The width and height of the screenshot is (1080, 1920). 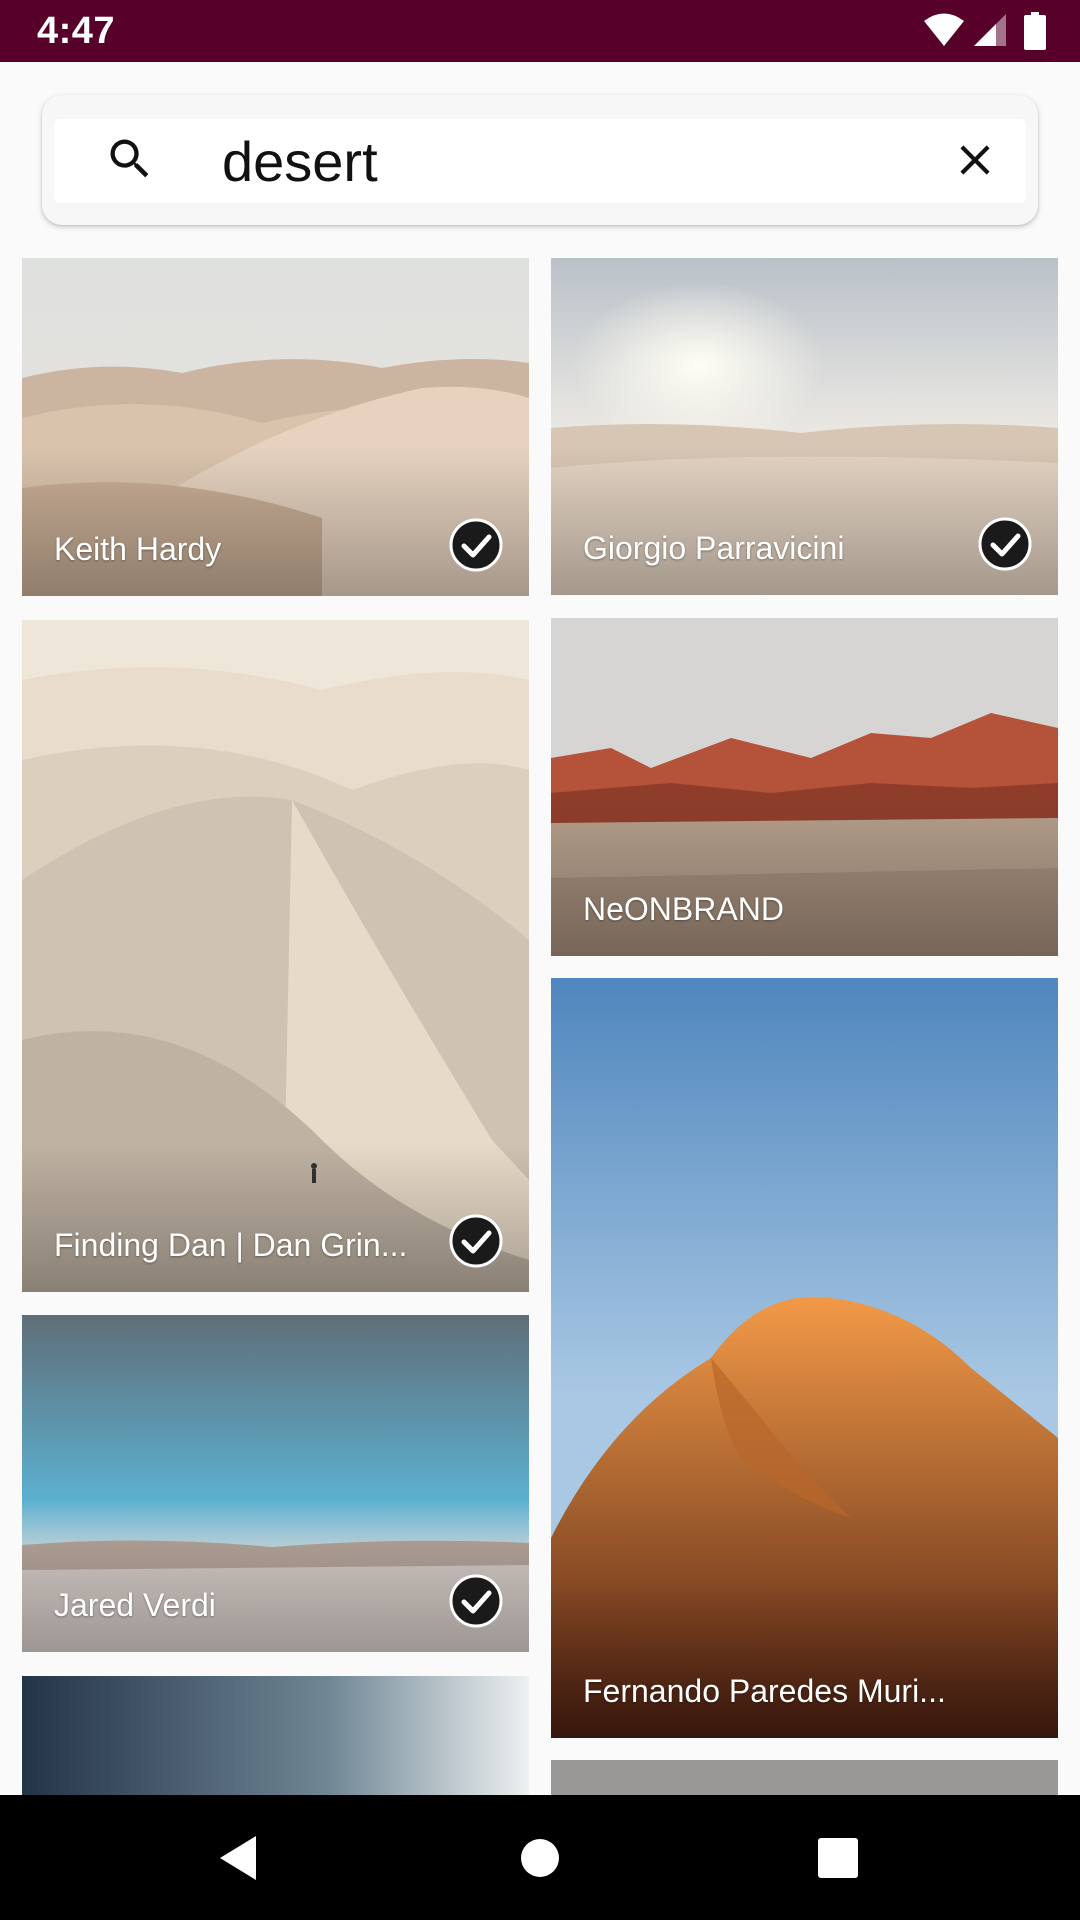 What do you see at coordinates (1035, 31) in the screenshot?
I see `battery-icon` at bounding box center [1035, 31].